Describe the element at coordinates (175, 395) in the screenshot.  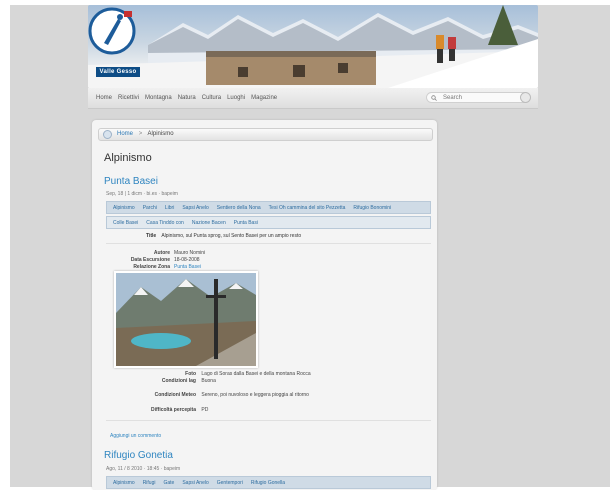
I see `detail-key: Condizioni Meteo` at that location.